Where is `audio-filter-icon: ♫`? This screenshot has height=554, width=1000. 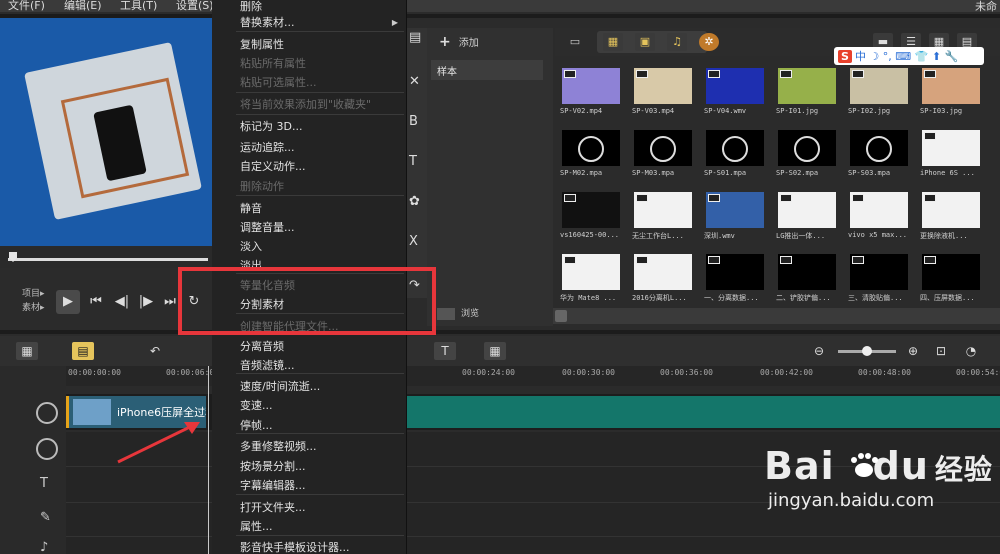 audio-filter-icon: ♫ is located at coordinates (677, 42).